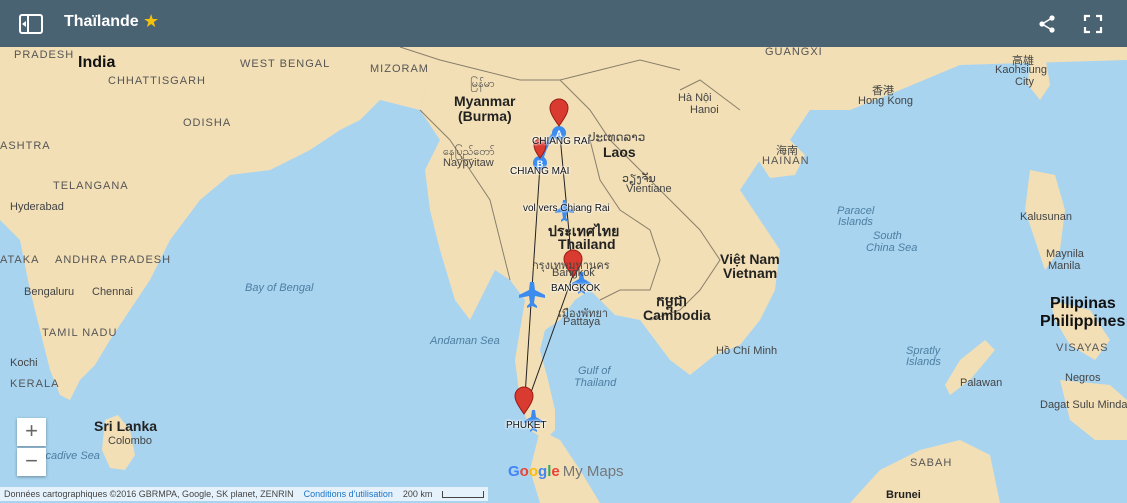  What do you see at coordinates (649, 189) in the screenshot?
I see `label-vientiane: Vientiane` at bounding box center [649, 189].